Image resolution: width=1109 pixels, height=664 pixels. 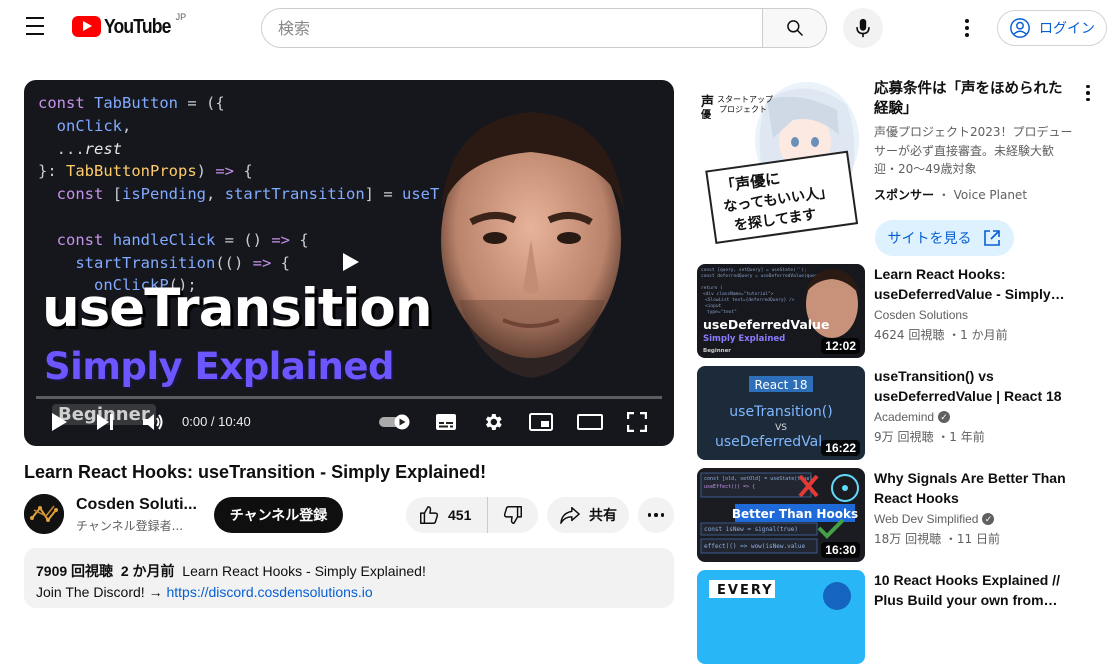 I want to click on rec1-thumb-main: useDeferredValue, so click(x=766, y=324).